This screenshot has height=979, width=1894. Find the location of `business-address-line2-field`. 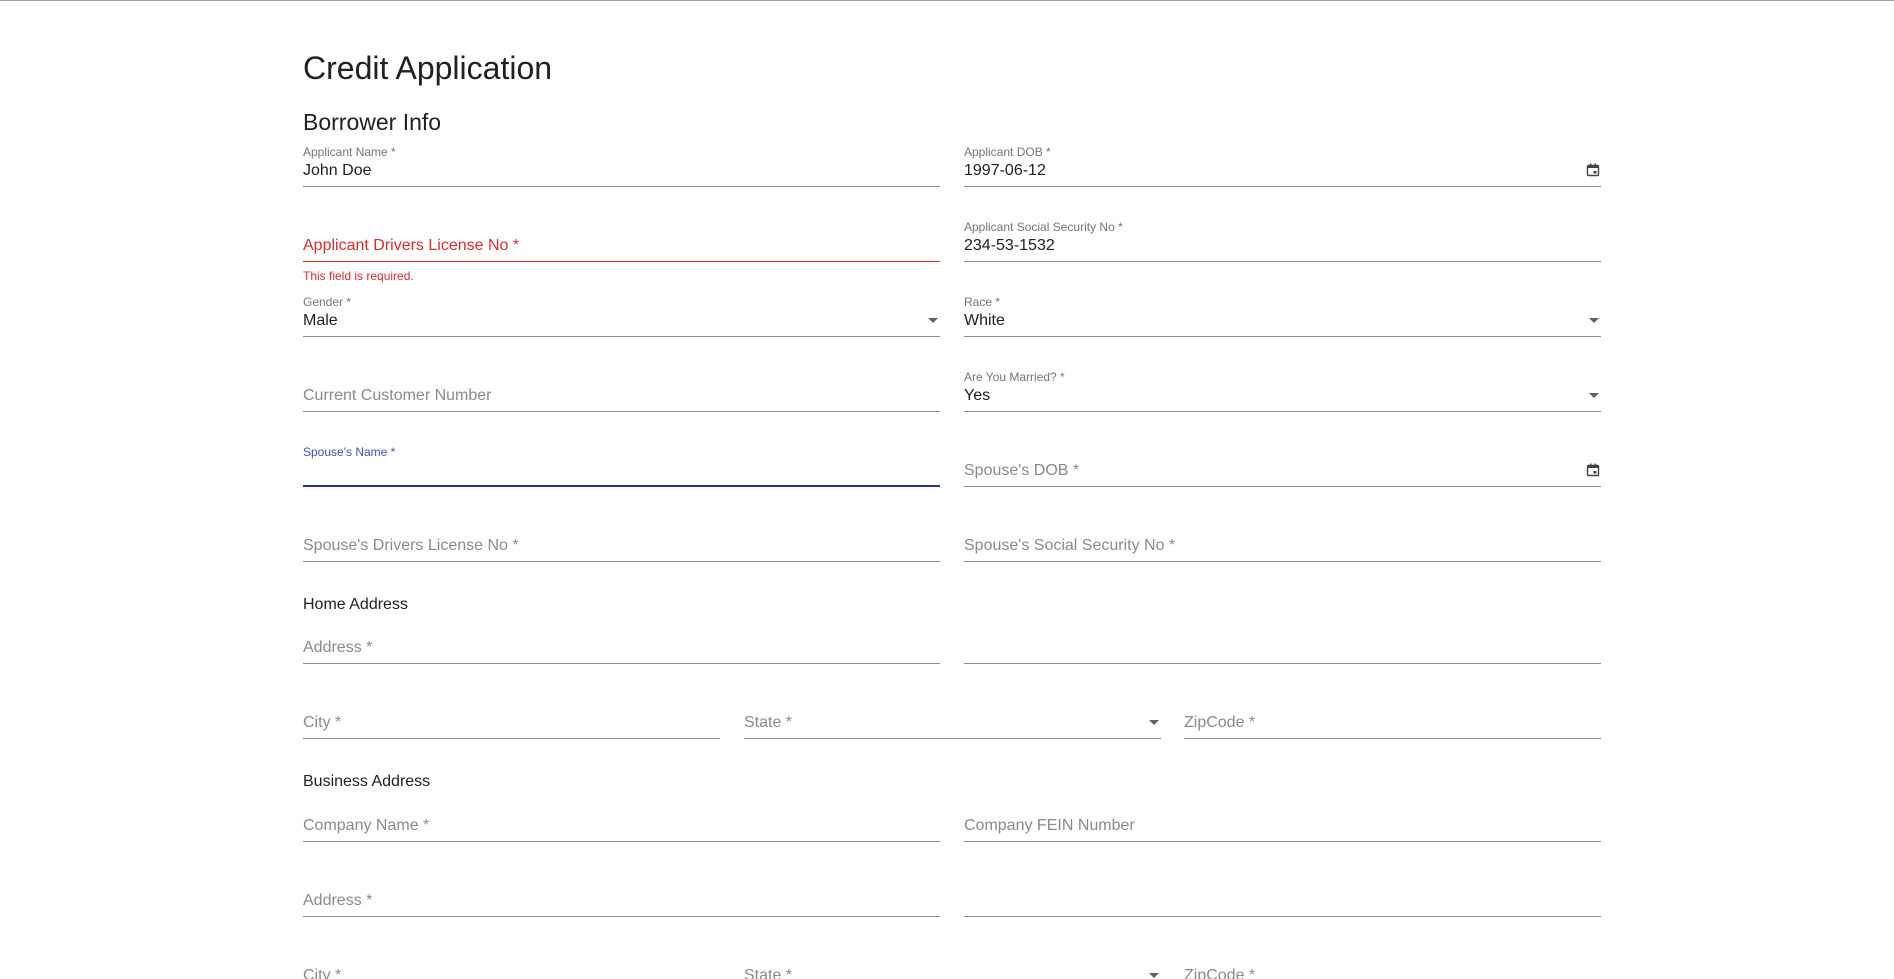

business-address-line2-field is located at coordinates (1282, 910).